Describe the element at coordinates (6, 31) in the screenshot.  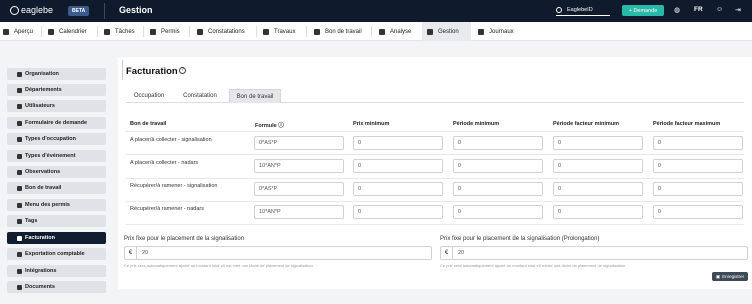
I see `gauge-icon` at that location.